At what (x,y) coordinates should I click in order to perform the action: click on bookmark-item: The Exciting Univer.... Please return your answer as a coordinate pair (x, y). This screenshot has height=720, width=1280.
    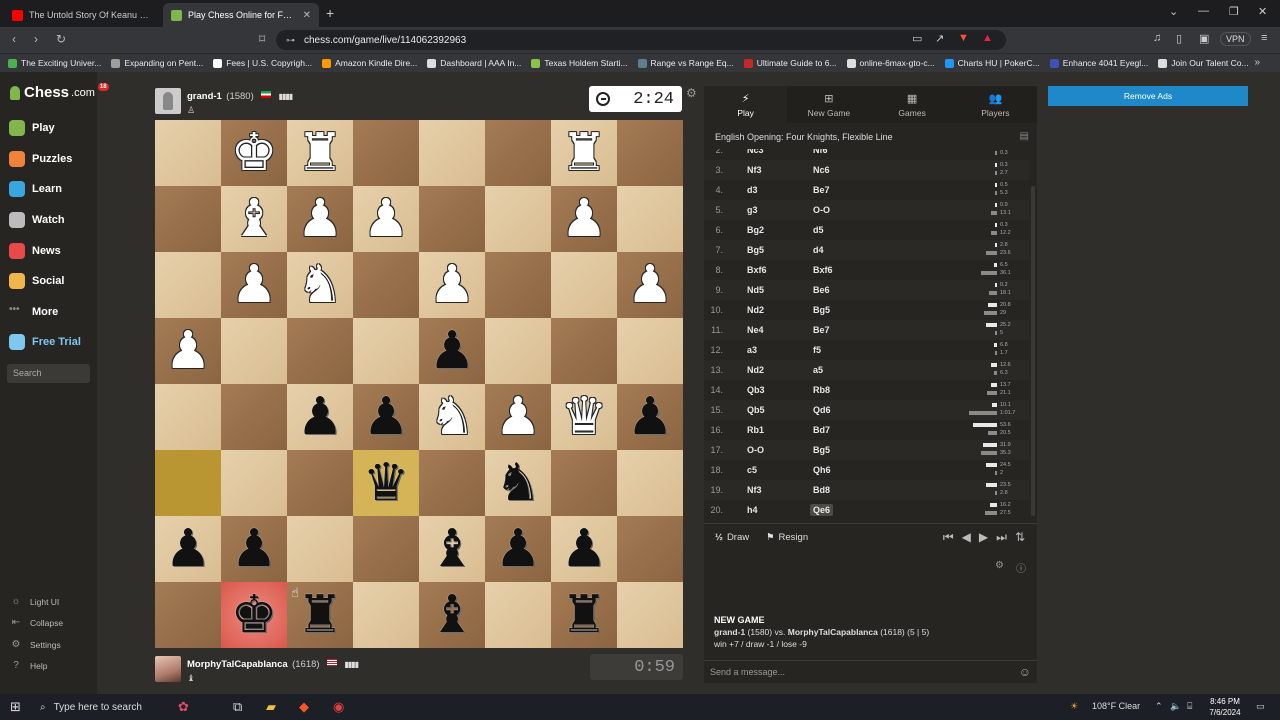
    Looking at the image, I should click on (54, 63).